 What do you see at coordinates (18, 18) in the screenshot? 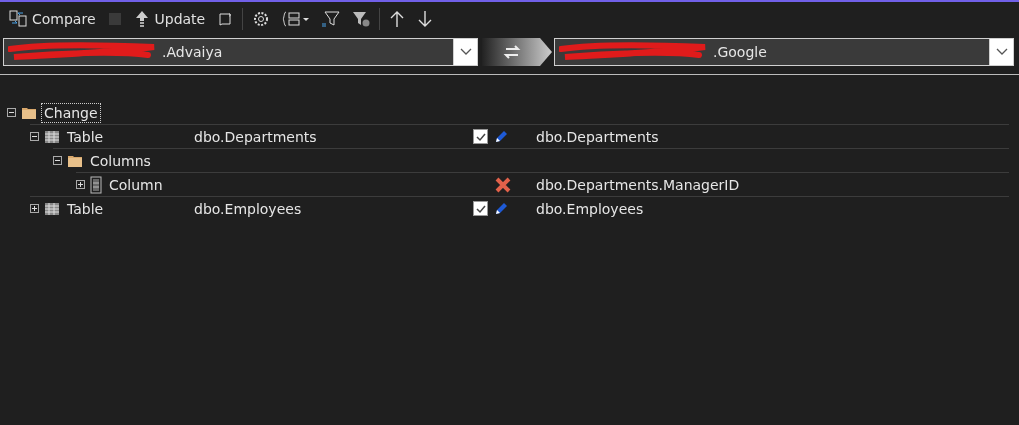
I see `compare-icon` at bounding box center [18, 18].